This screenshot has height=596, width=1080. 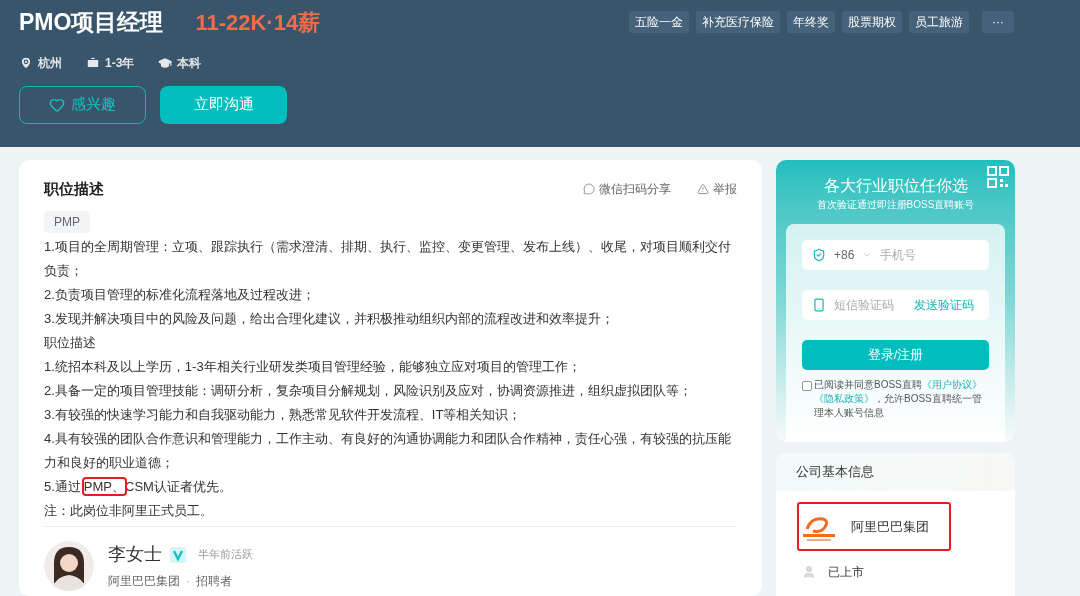 I want to click on job-fact: 杭州, so click(x=50, y=63).